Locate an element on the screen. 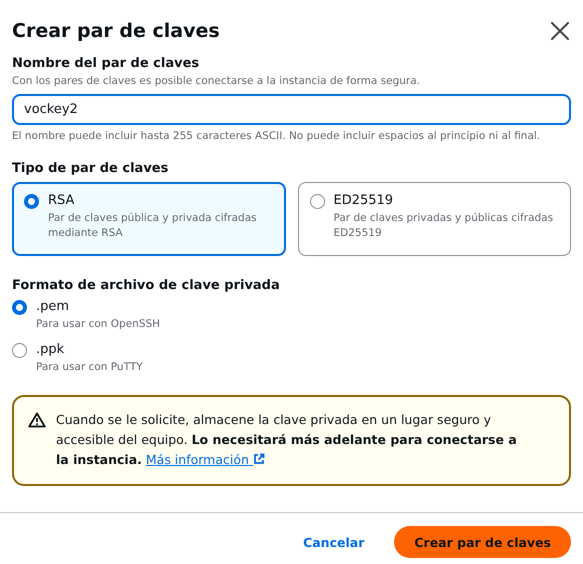  create-button: Crear par de claves is located at coordinates (482, 542).